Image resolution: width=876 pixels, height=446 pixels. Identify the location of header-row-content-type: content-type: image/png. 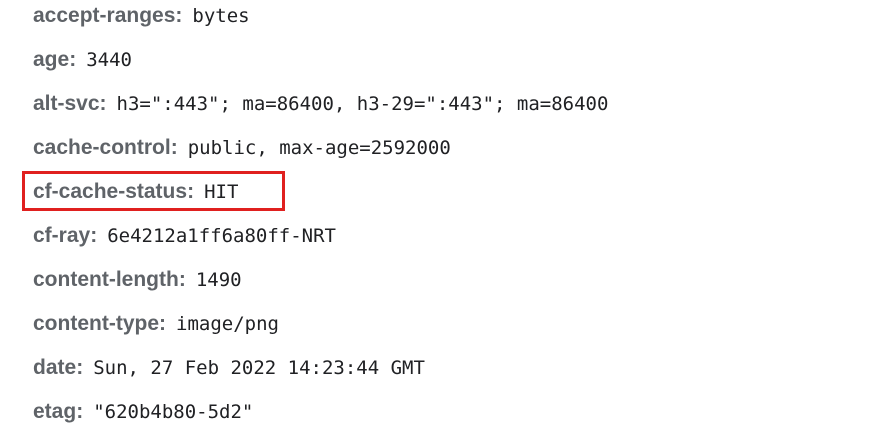
(156, 324).